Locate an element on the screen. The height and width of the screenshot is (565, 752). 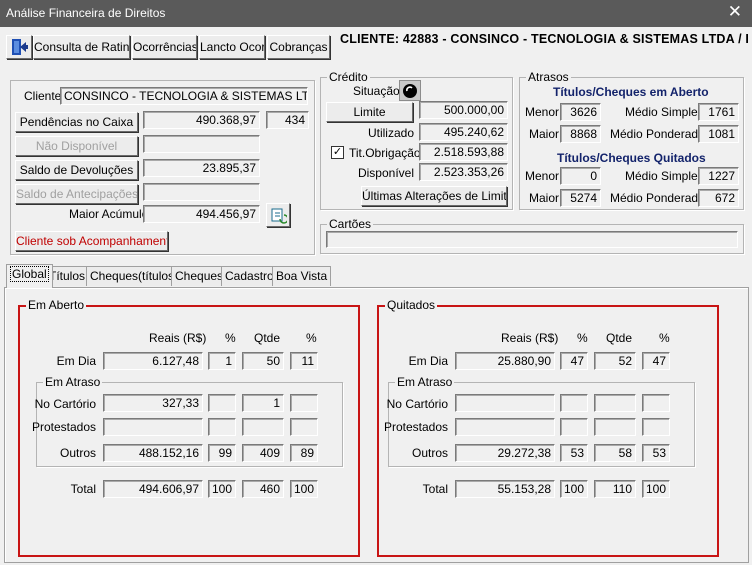
aberto-outros-reais: 488.152,16 is located at coordinates (153, 453).